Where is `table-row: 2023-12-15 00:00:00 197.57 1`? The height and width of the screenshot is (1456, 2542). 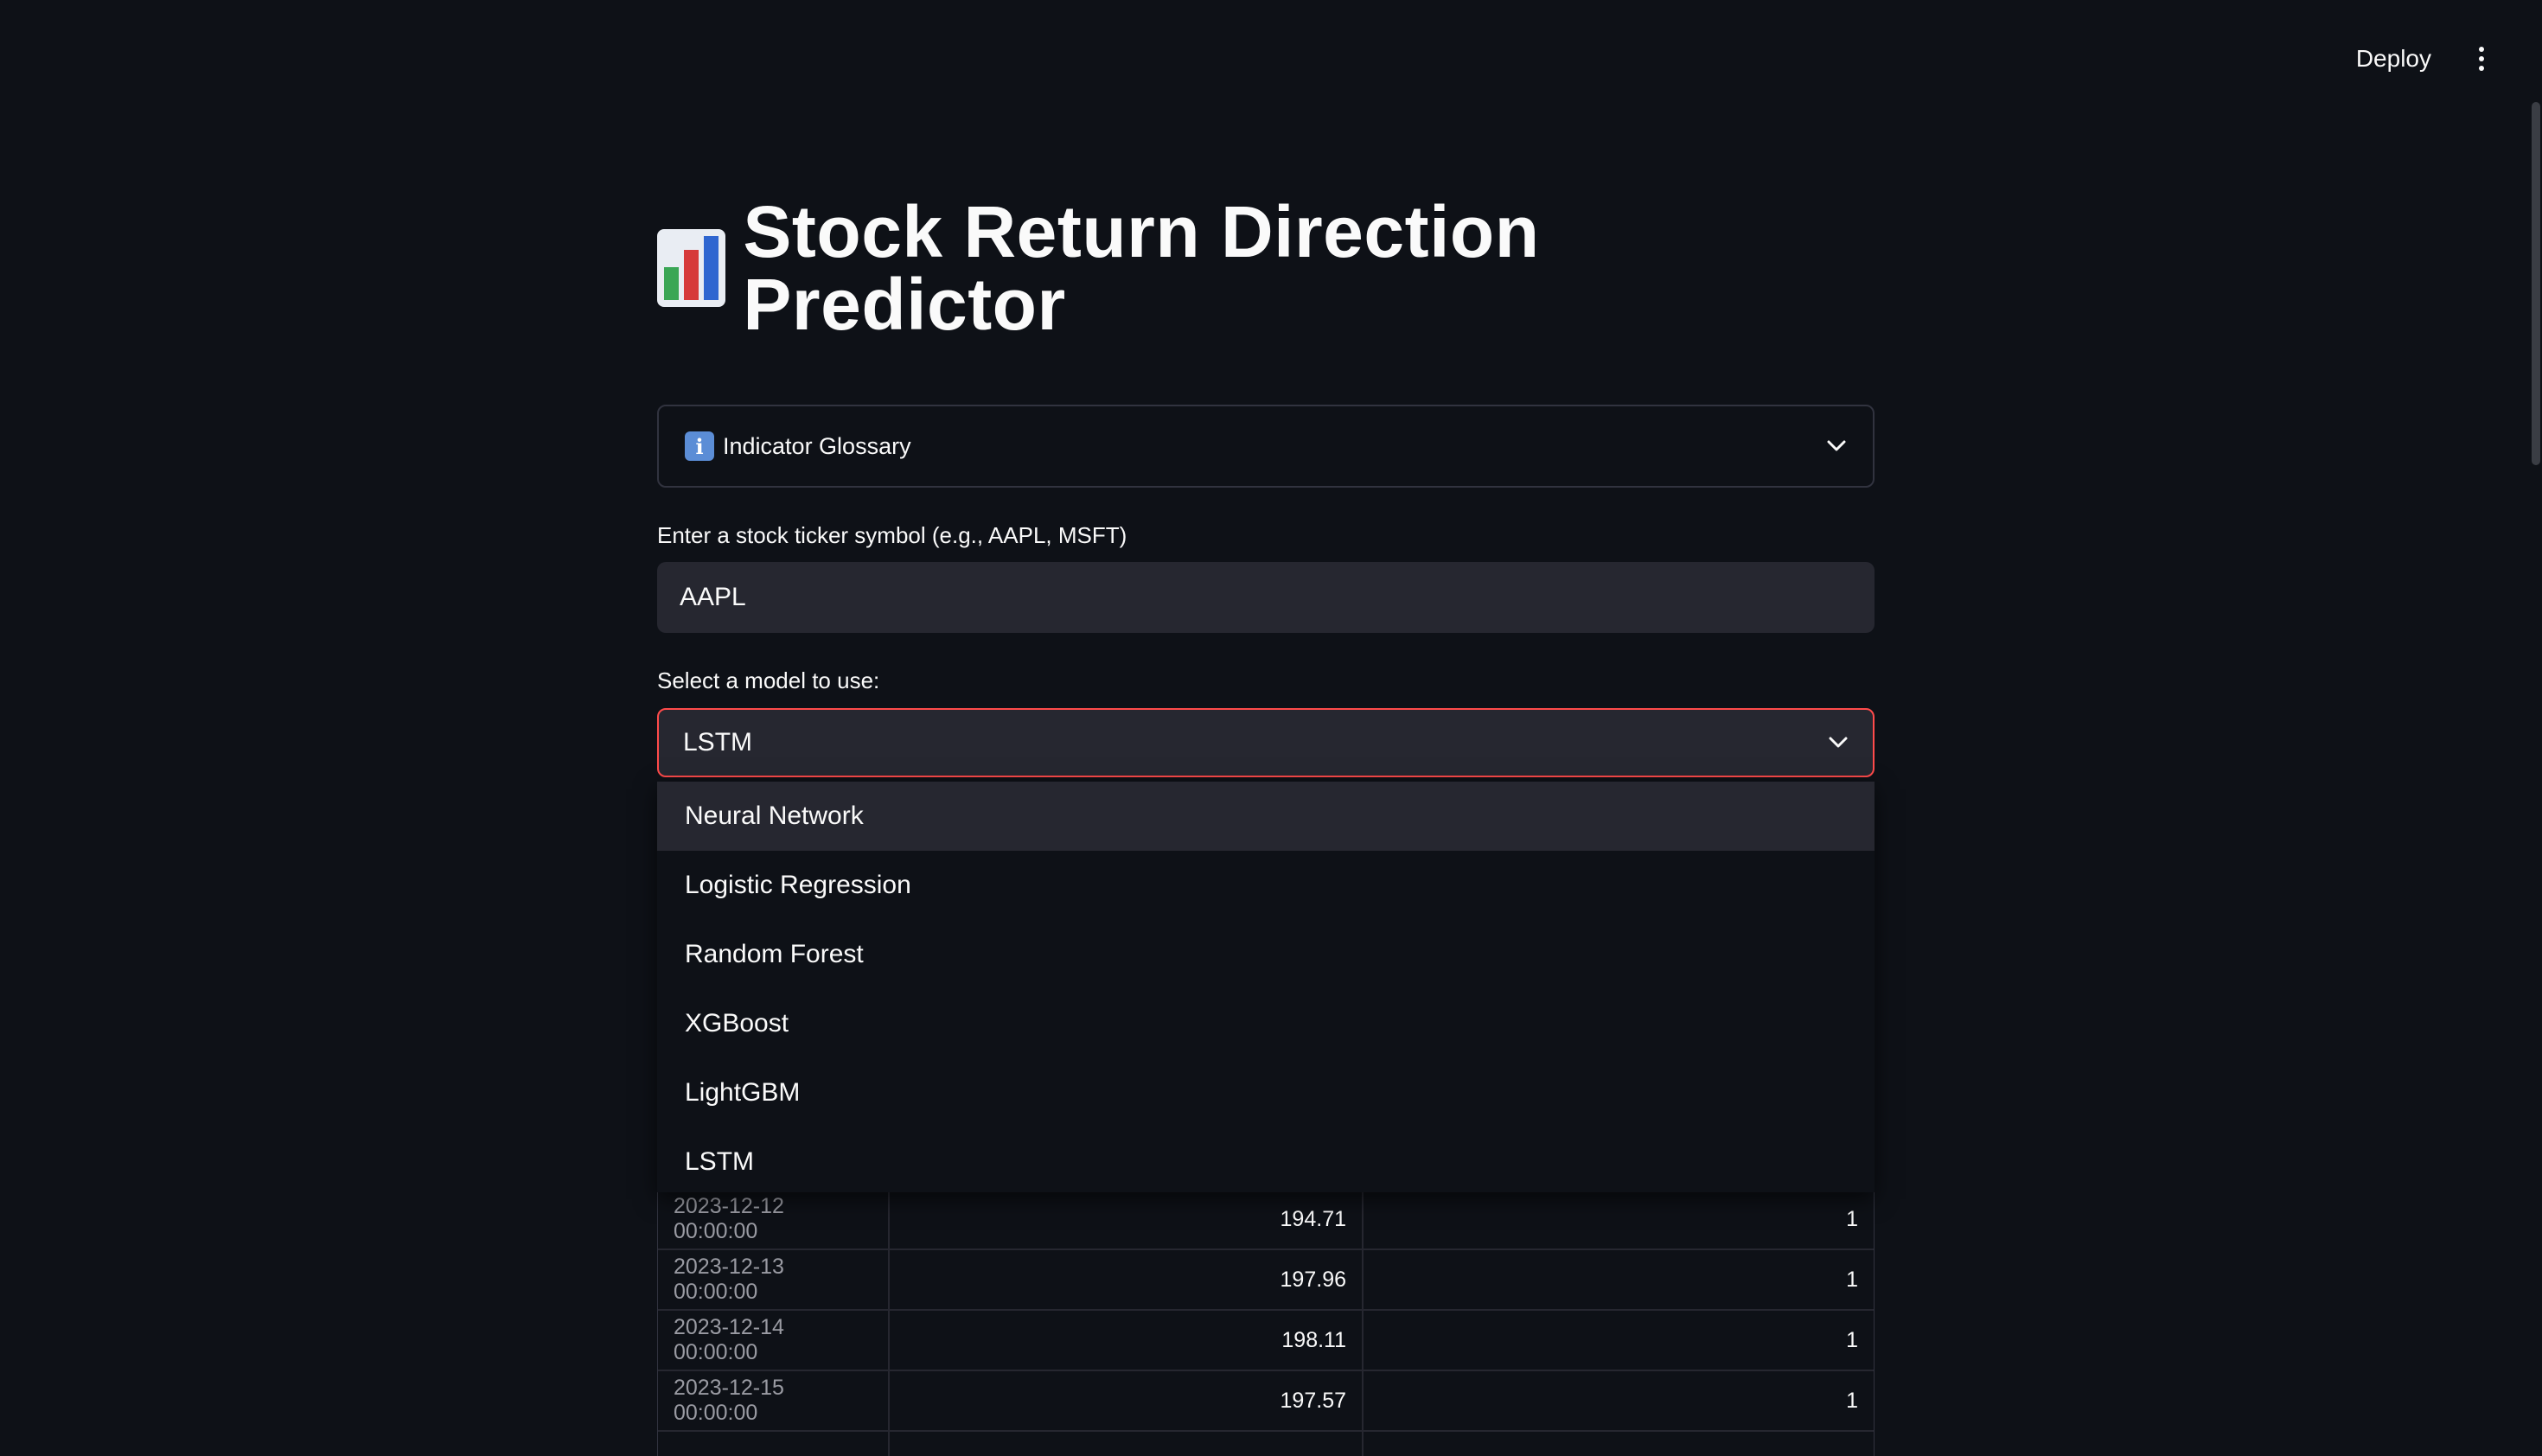 table-row: 2023-12-15 00:00:00 197.57 1 is located at coordinates (1266, 1401).